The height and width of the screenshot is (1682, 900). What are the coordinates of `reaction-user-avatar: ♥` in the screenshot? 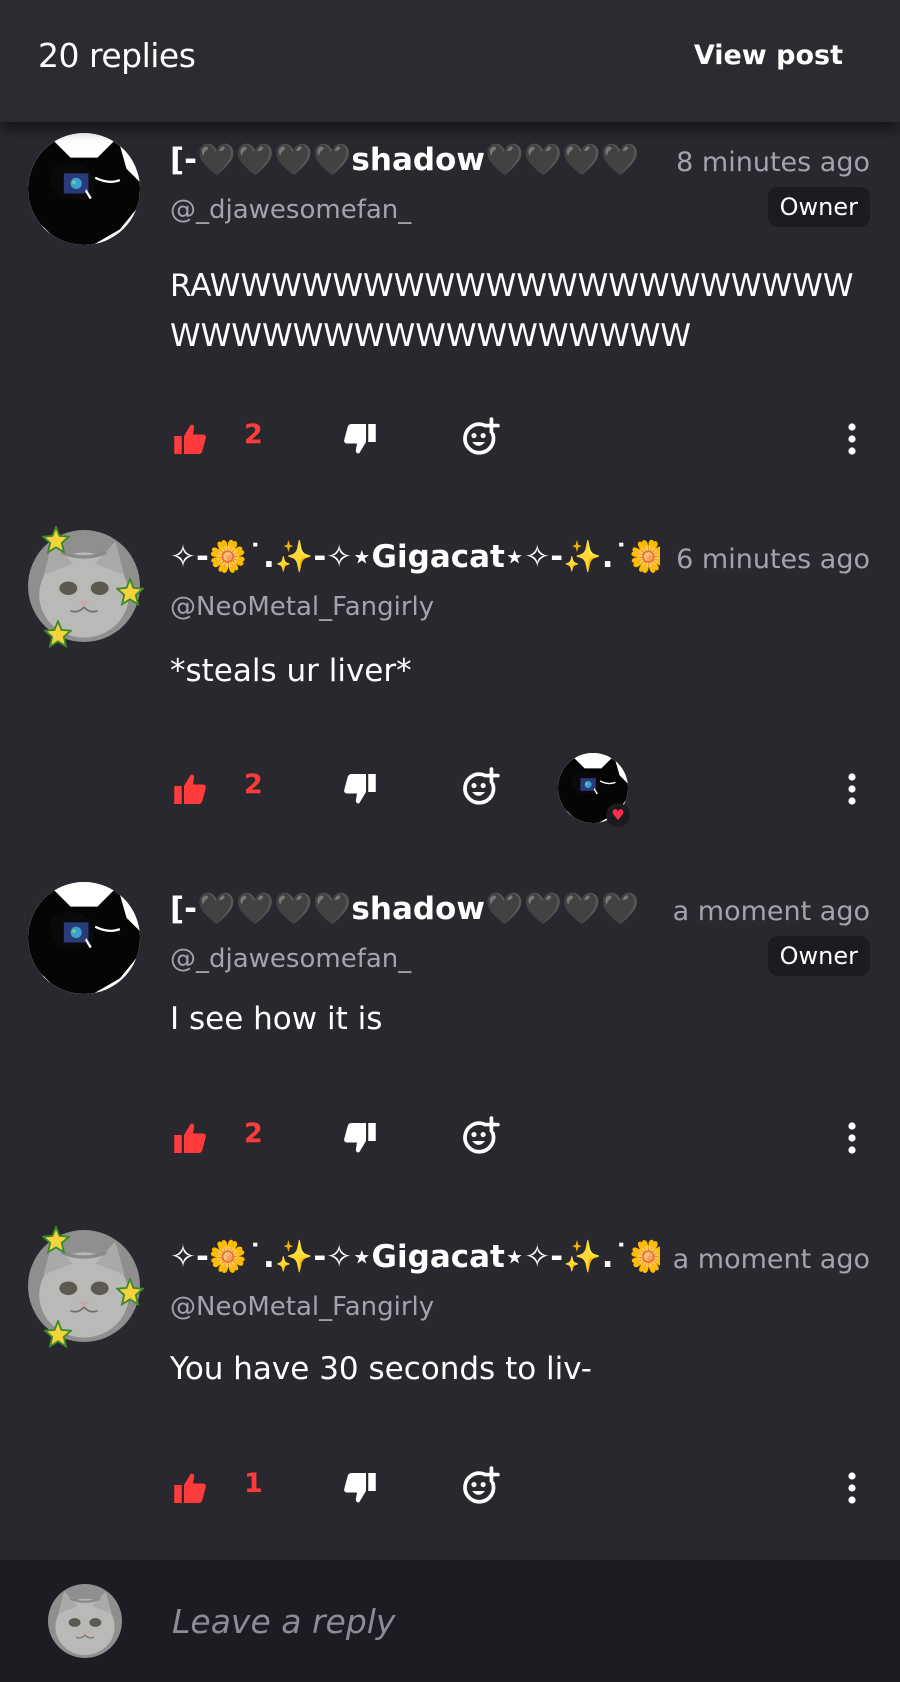 It's located at (594, 790).